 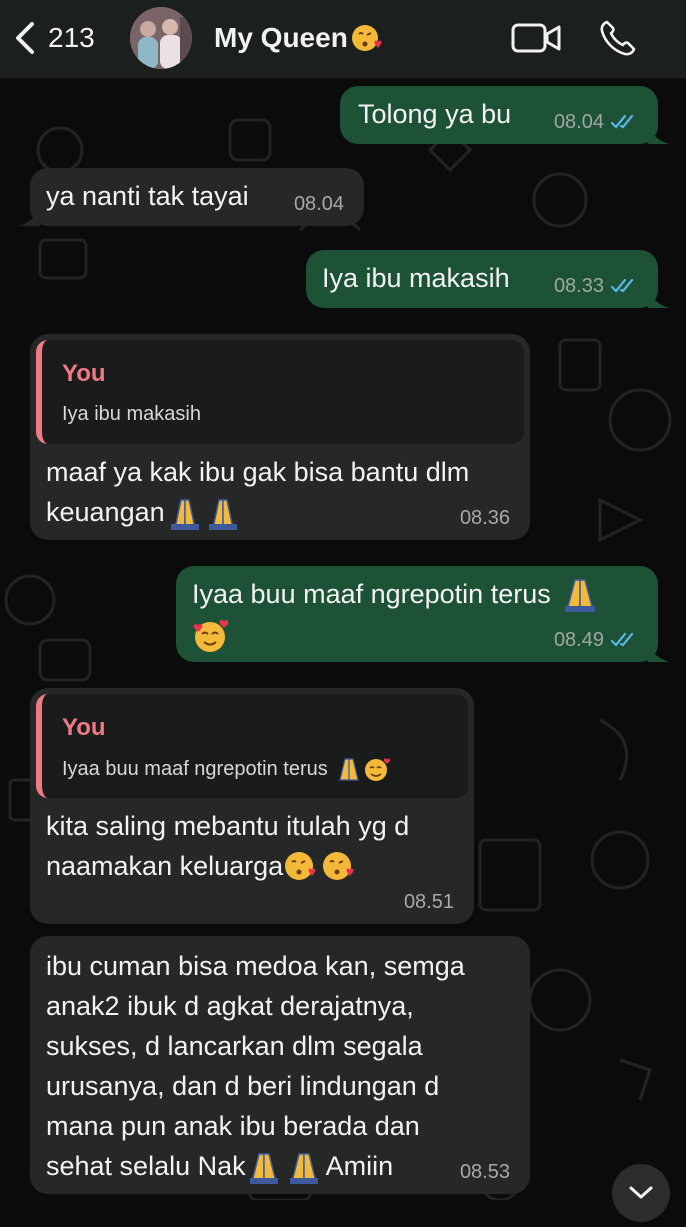 I want to click on avatar, so click(x=161, y=38).